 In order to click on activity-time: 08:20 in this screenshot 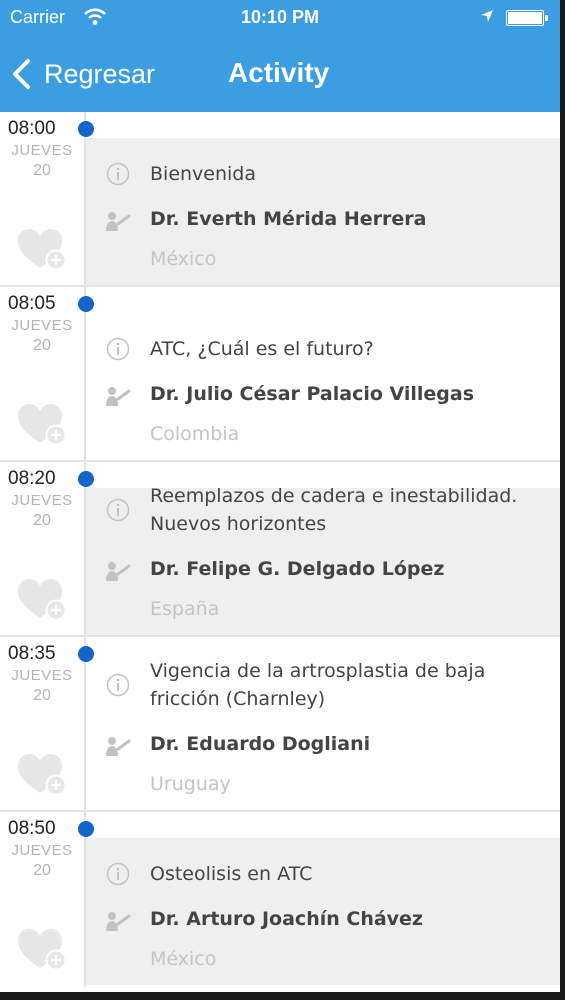, I will do `click(32, 478)`.